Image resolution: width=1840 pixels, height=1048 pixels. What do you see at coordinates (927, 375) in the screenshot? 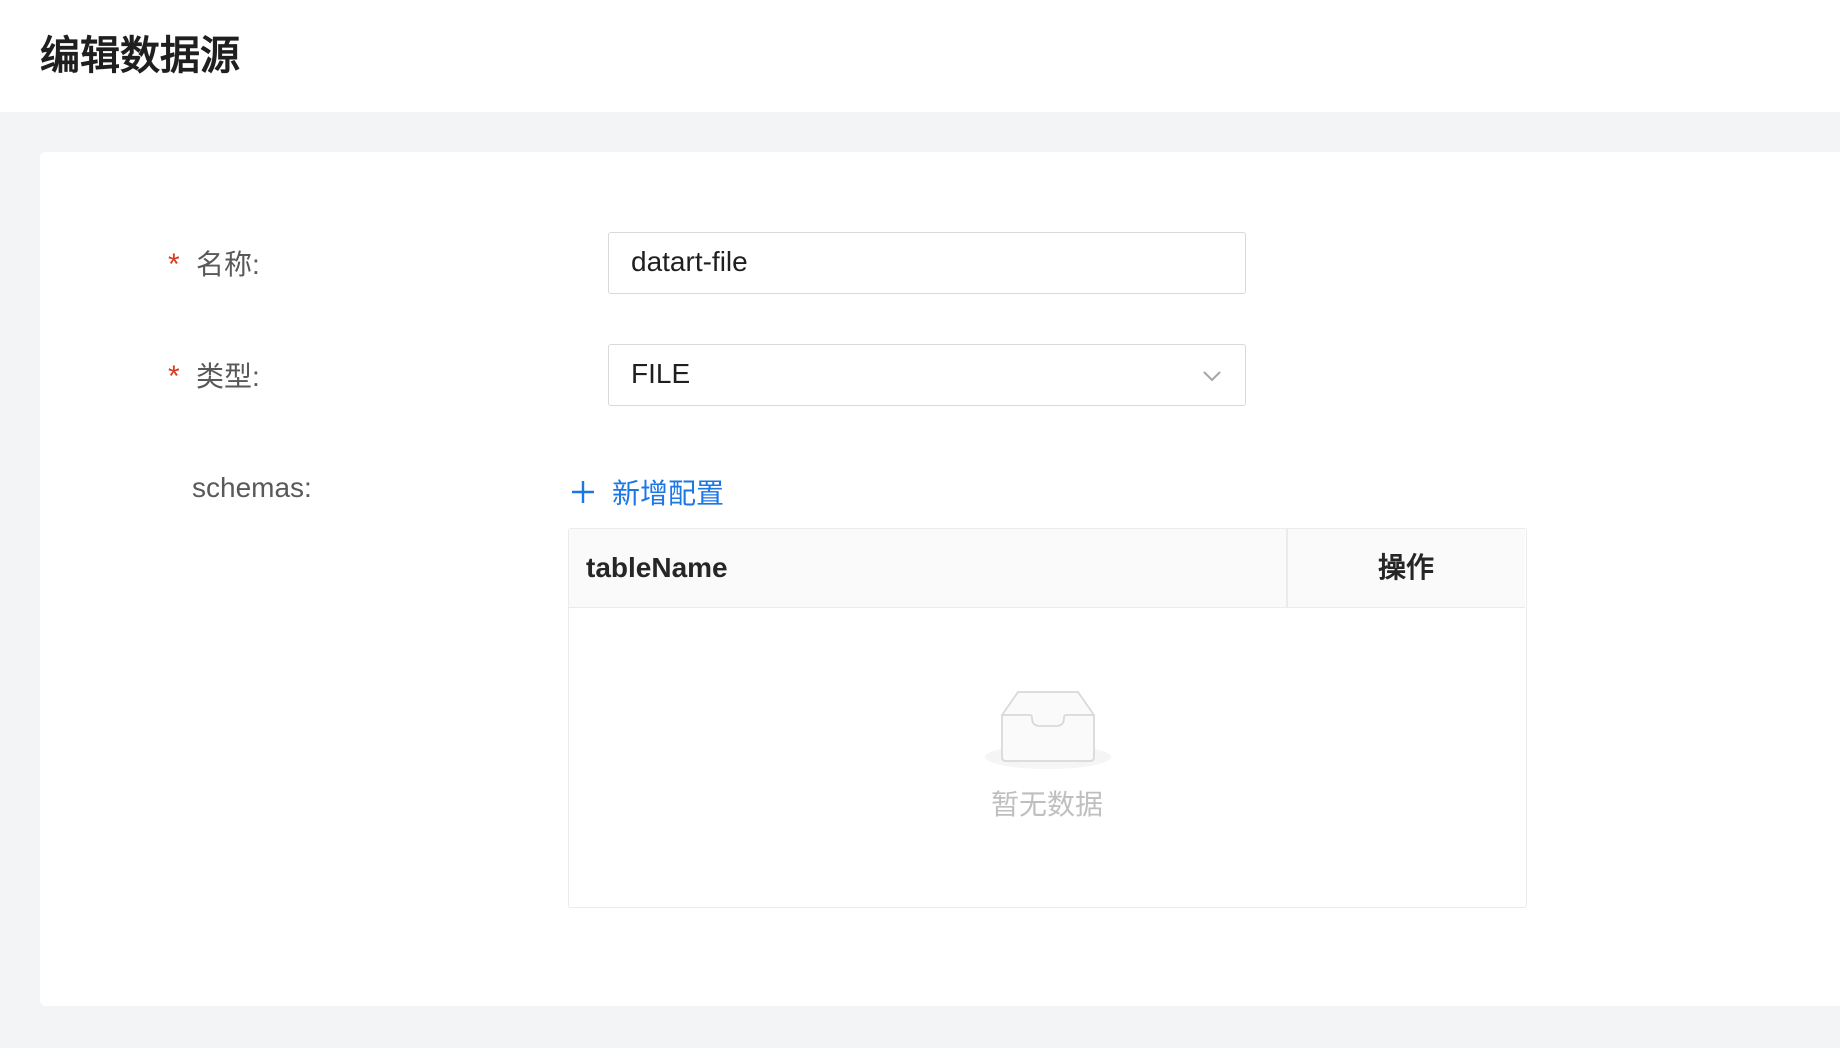
I see `type-select: FILE` at bounding box center [927, 375].